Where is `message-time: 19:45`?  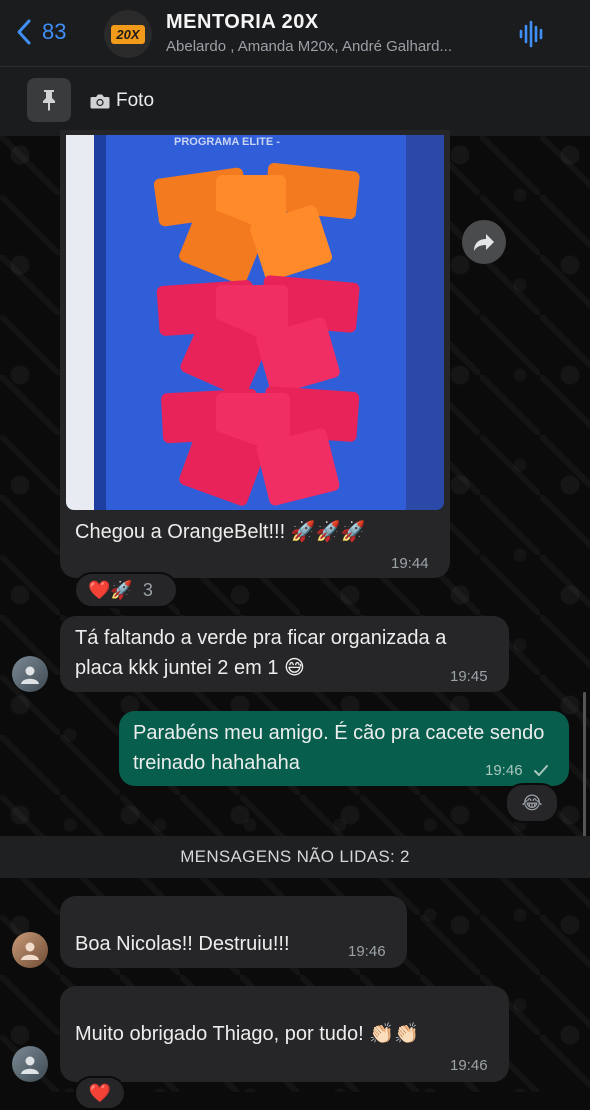 message-time: 19:45 is located at coordinates (469, 676).